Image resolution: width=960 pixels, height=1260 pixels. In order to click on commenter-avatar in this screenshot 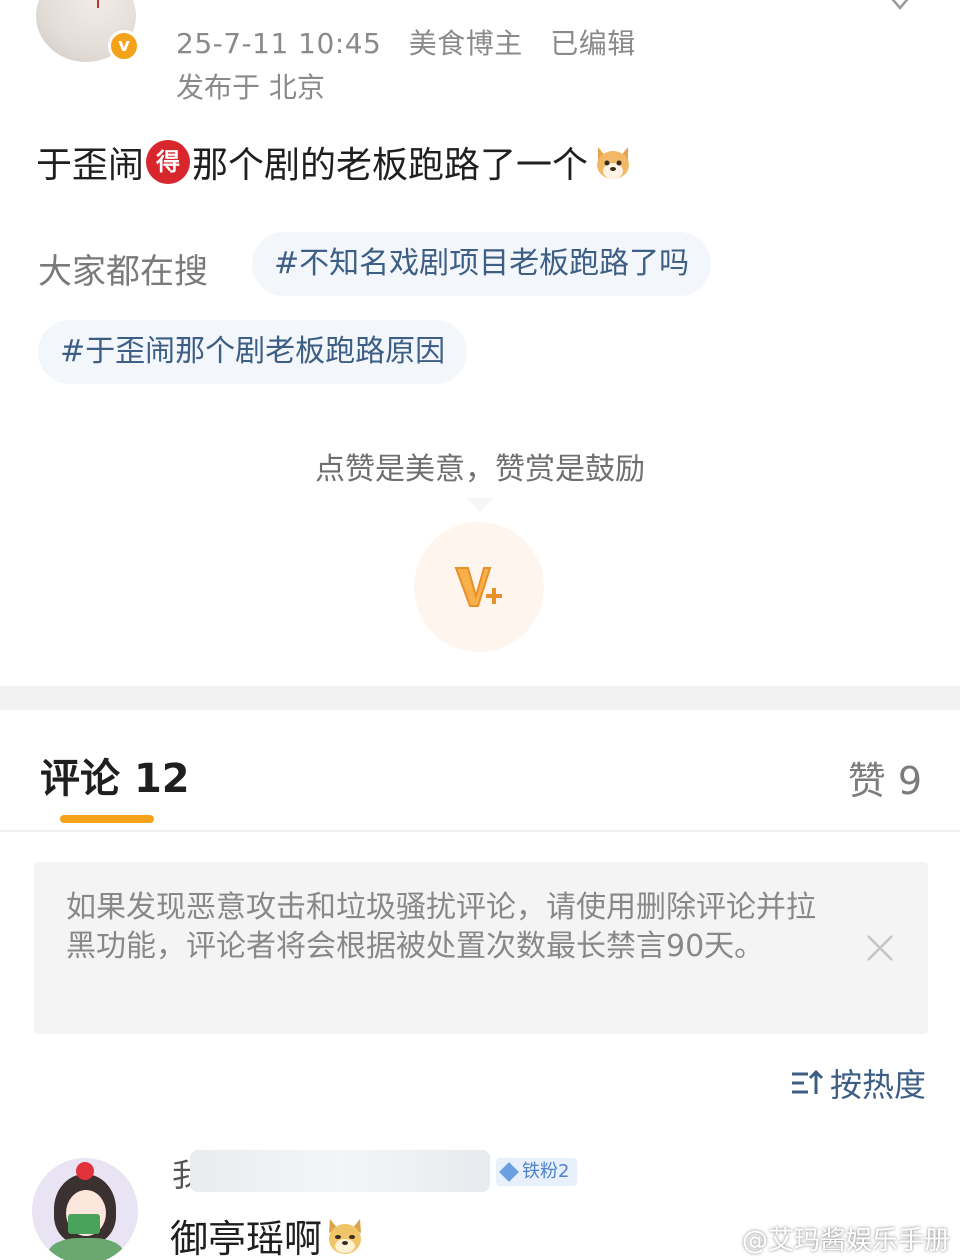, I will do `click(85, 1209)`.